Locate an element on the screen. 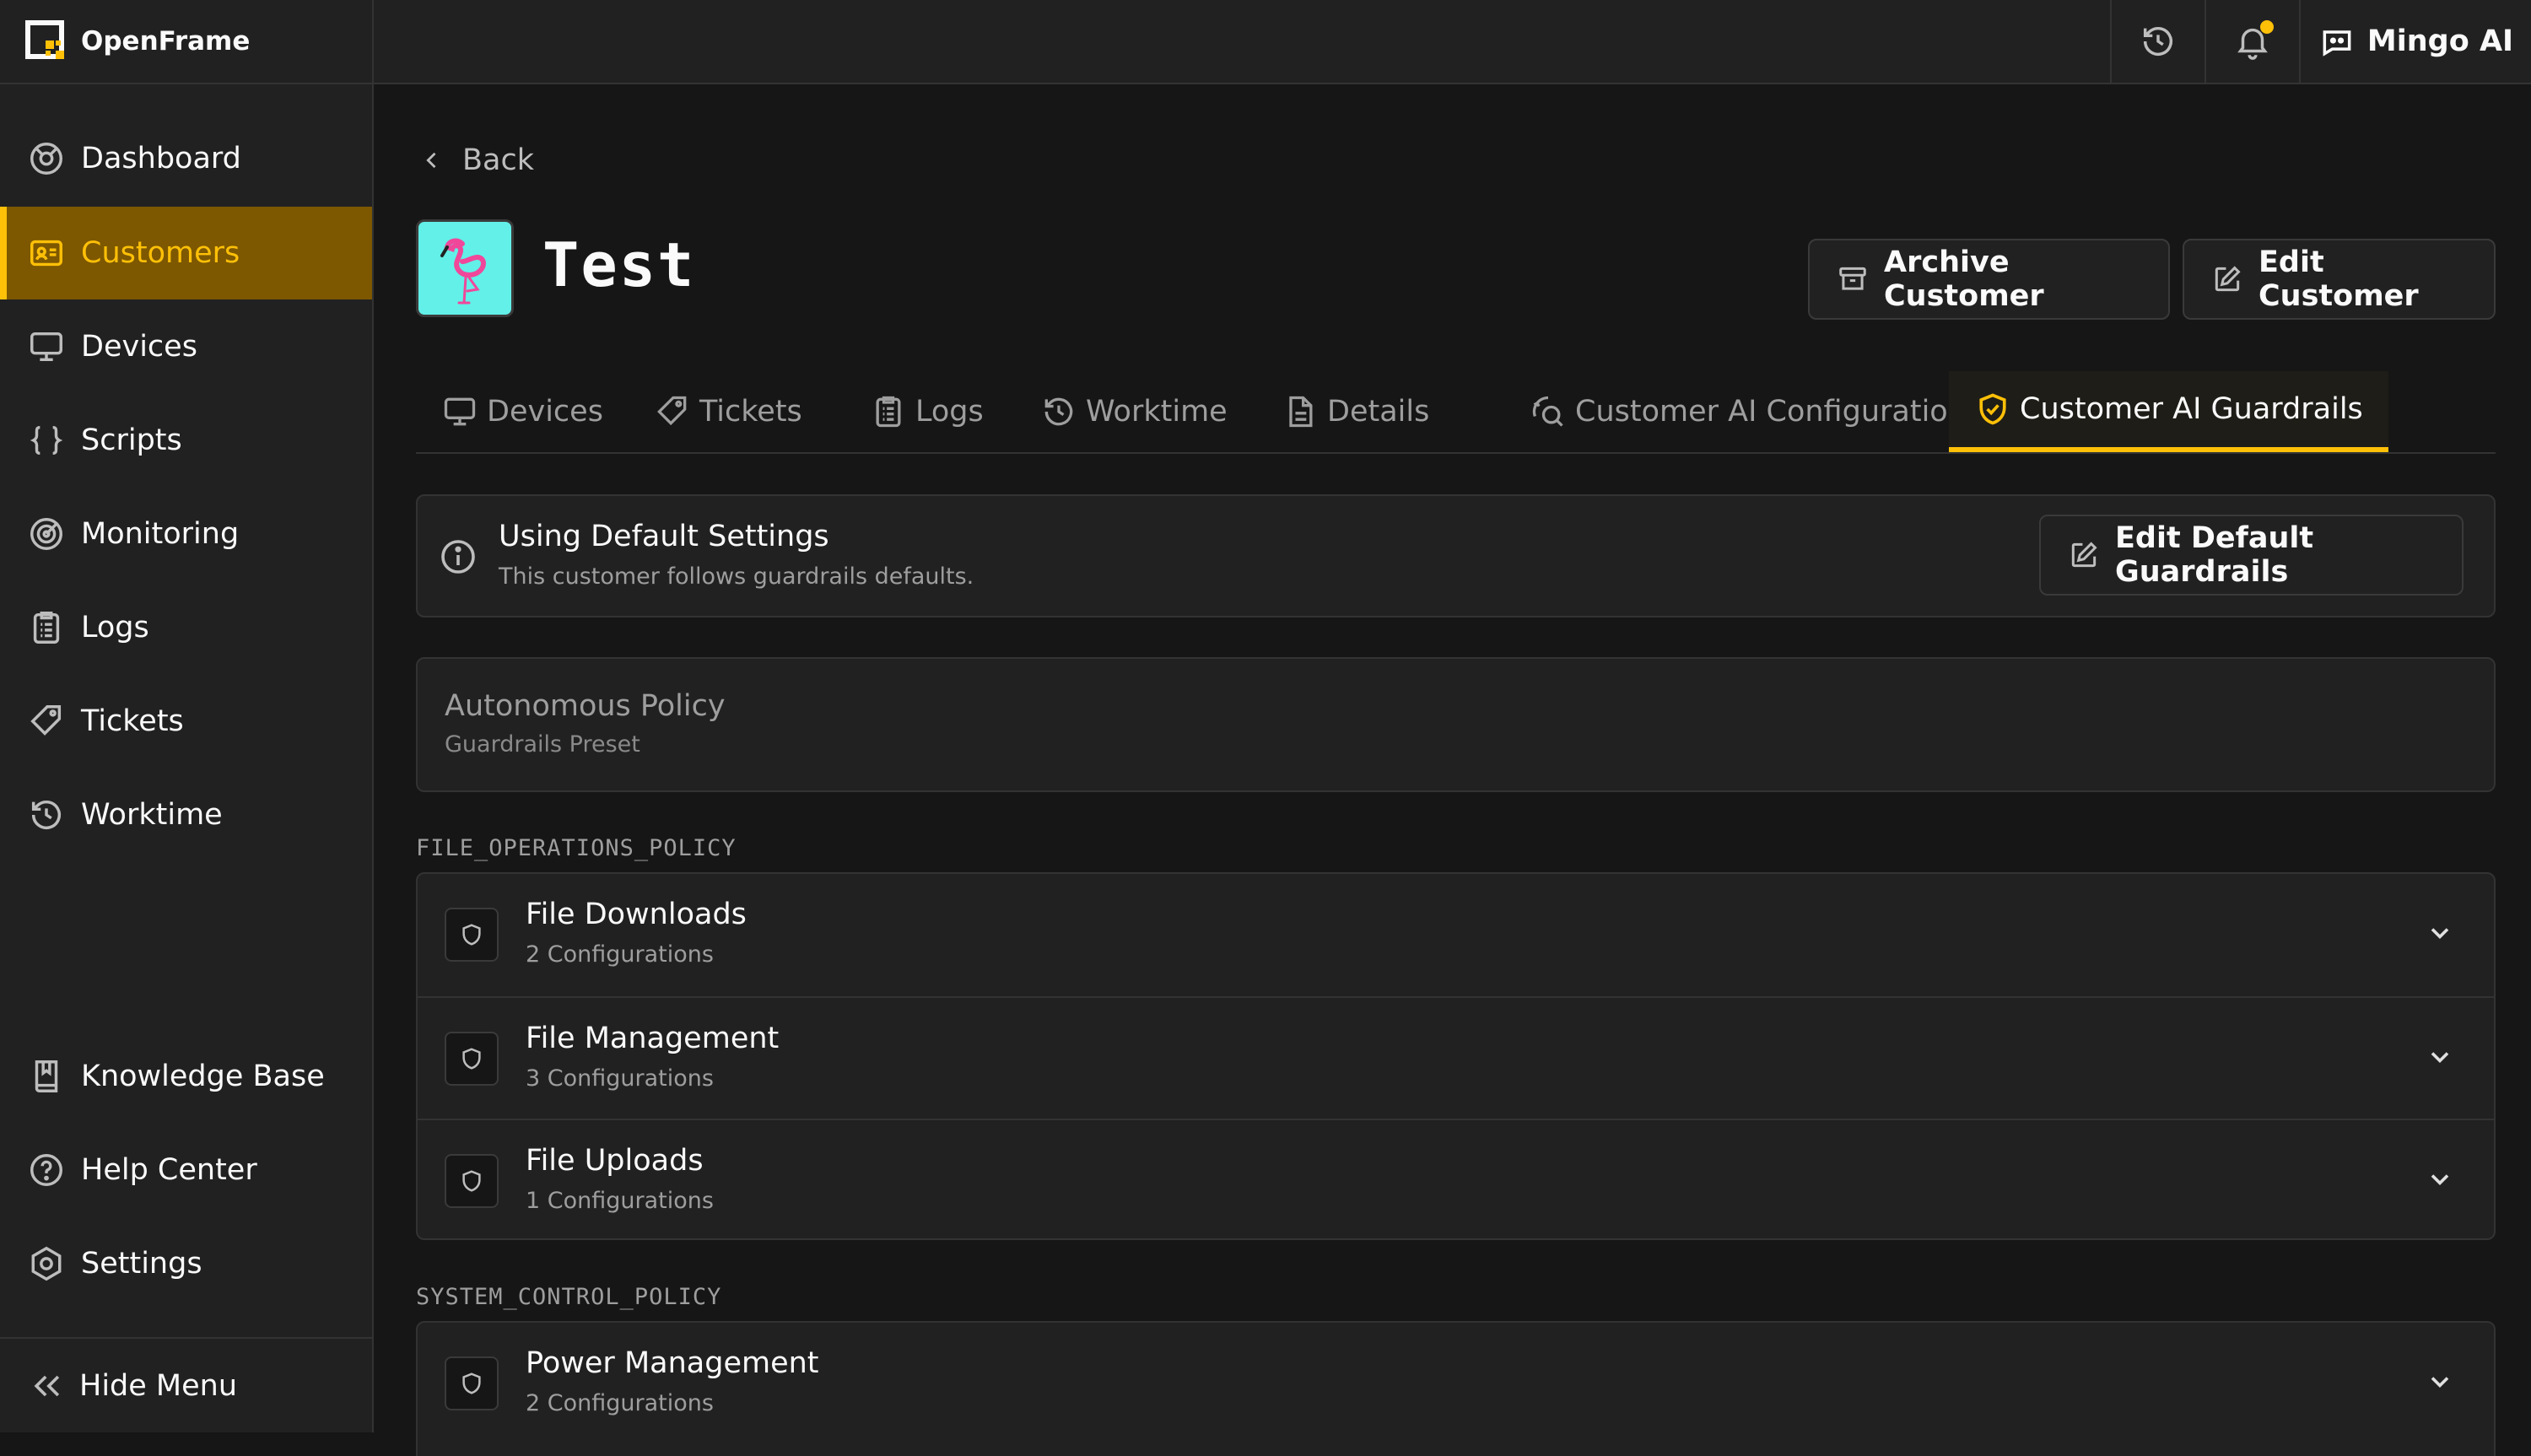 The height and width of the screenshot is (1456, 2531). sidebar-item-settings: Settings is located at coordinates (186, 1263).